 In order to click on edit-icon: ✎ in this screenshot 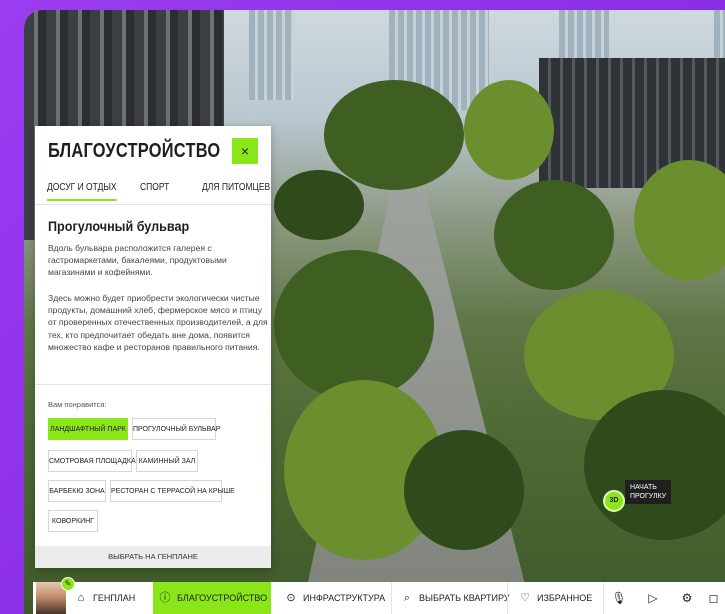, I will do `click(68, 584)`.